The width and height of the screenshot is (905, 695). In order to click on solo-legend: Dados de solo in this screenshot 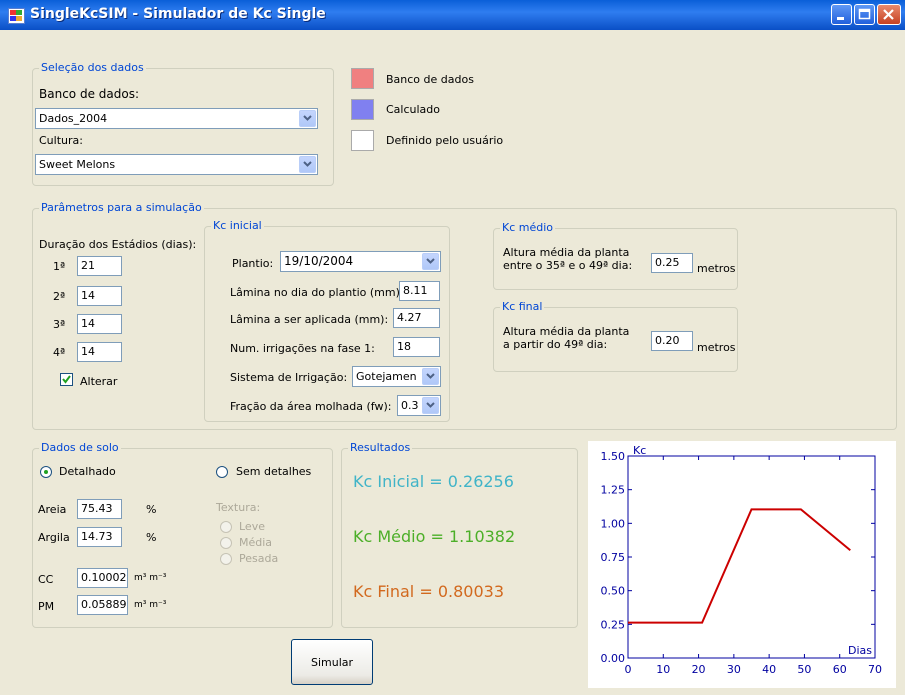, I will do `click(80, 447)`.